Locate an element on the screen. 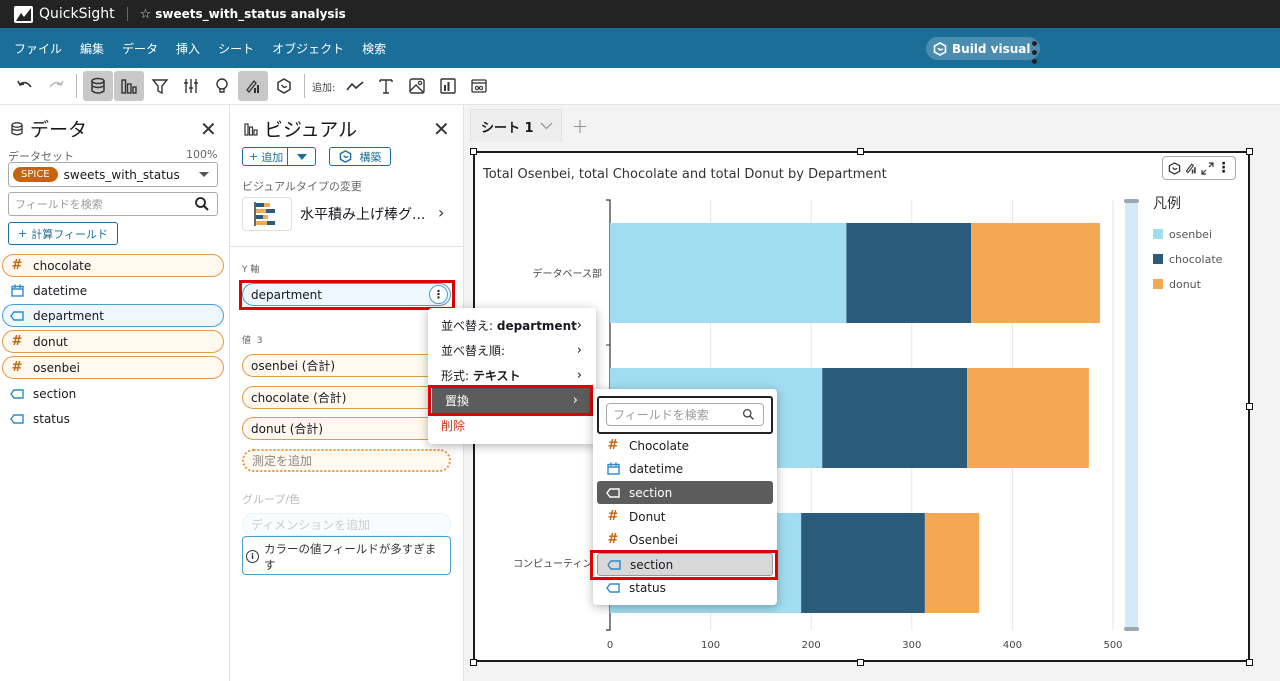 Image resolution: width=1280 pixels, height=681 pixels. menu-search: 検索 is located at coordinates (374, 48).